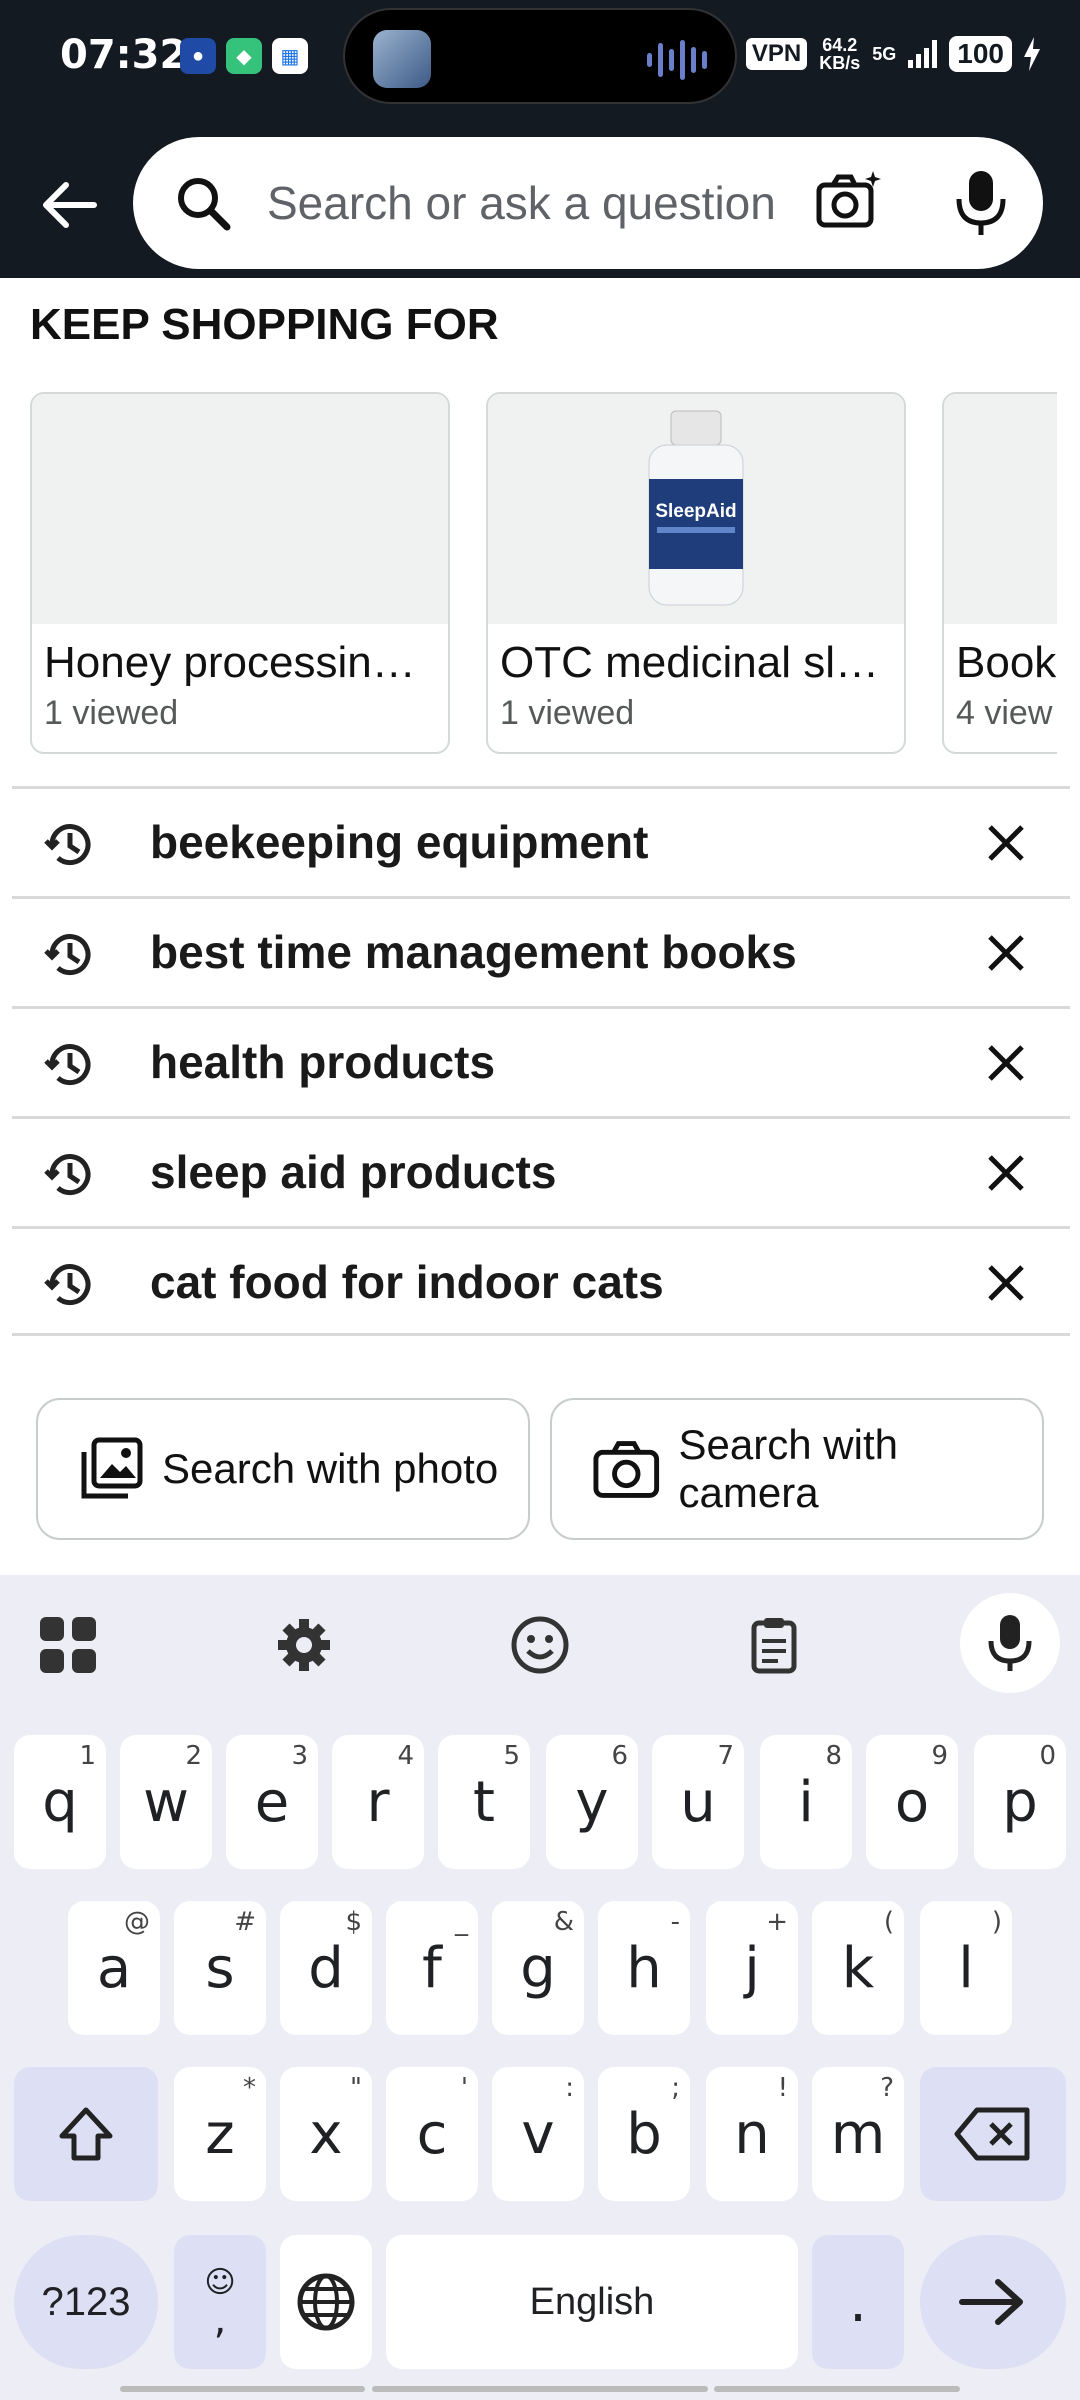 The height and width of the screenshot is (2400, 1080). Describe the element at coordinates (124, 55) in the screenshot. I see `status-time: 07:32` at that location.